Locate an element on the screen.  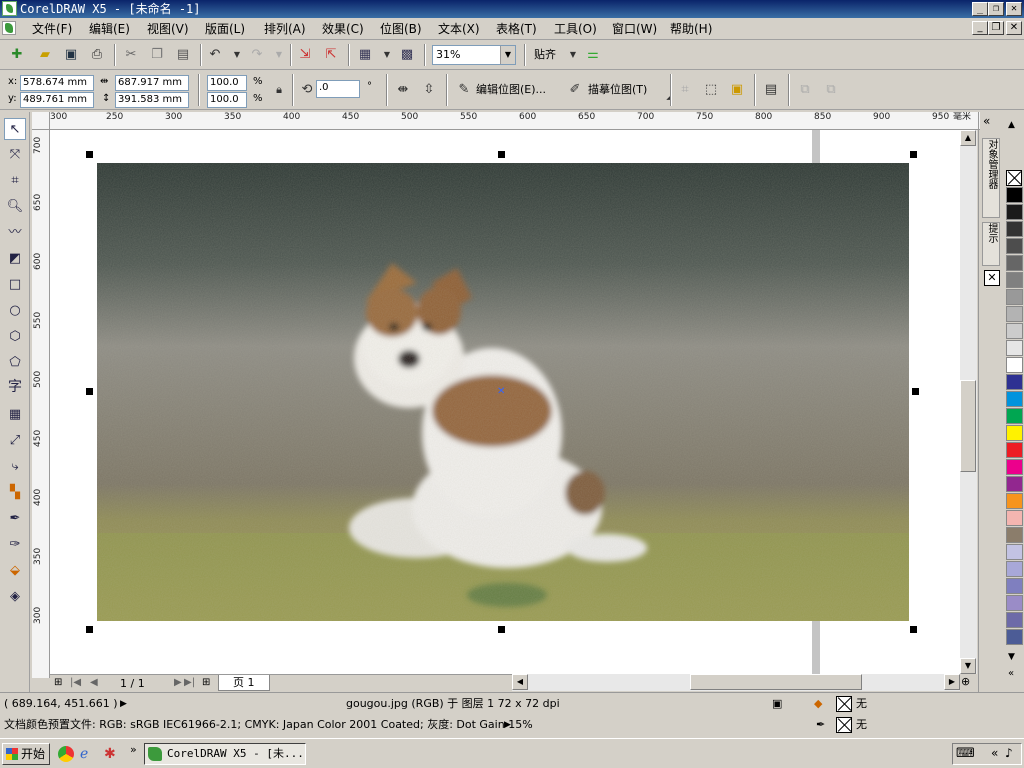
application-launcher-icon: ▦ is located at coordinates (365, 55).